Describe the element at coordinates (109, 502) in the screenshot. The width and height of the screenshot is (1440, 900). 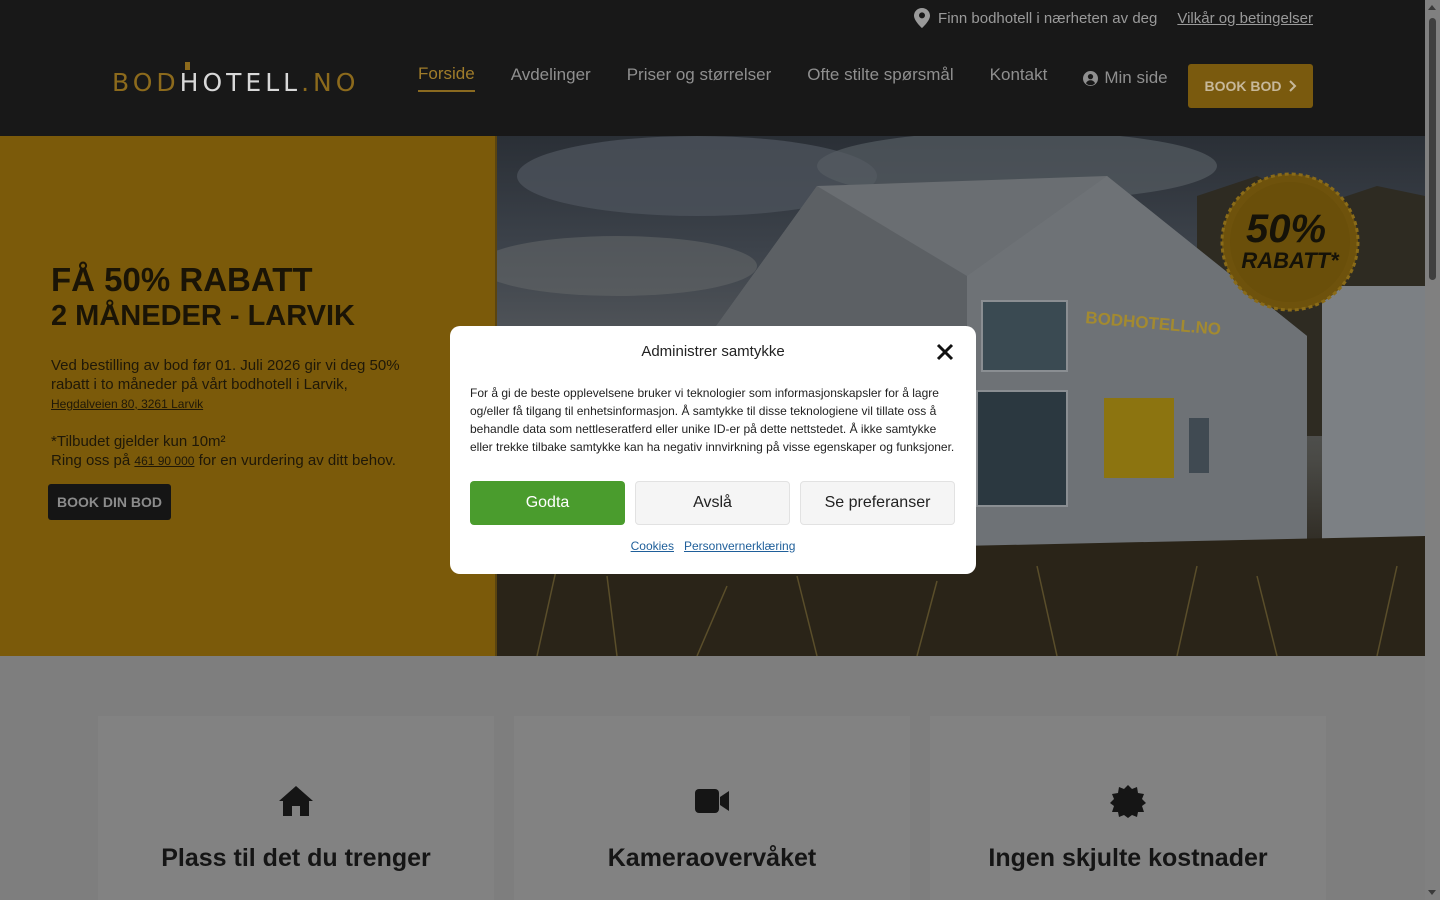
I see `book-din-bod-button: BOOK DIN BOD` at that location.